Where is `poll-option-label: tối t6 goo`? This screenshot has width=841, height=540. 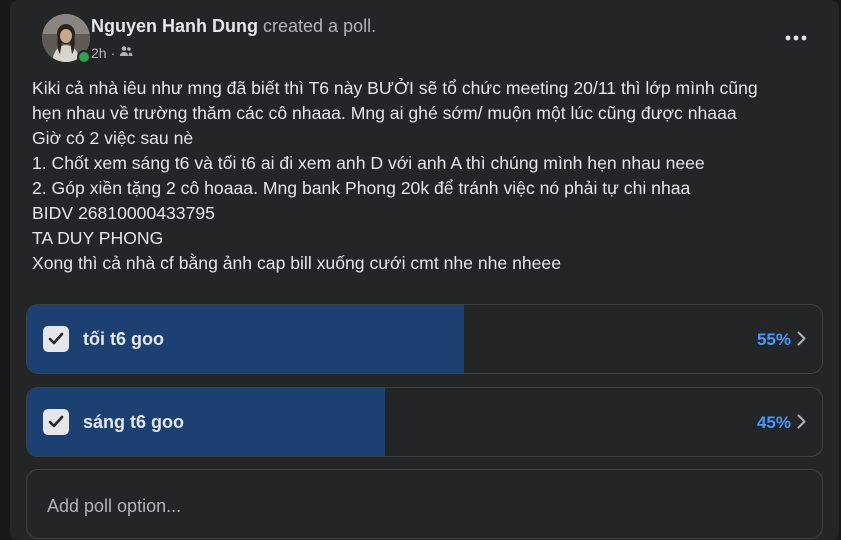
poll-option-label: tối t6 goo is located at coordinates (123, 339).